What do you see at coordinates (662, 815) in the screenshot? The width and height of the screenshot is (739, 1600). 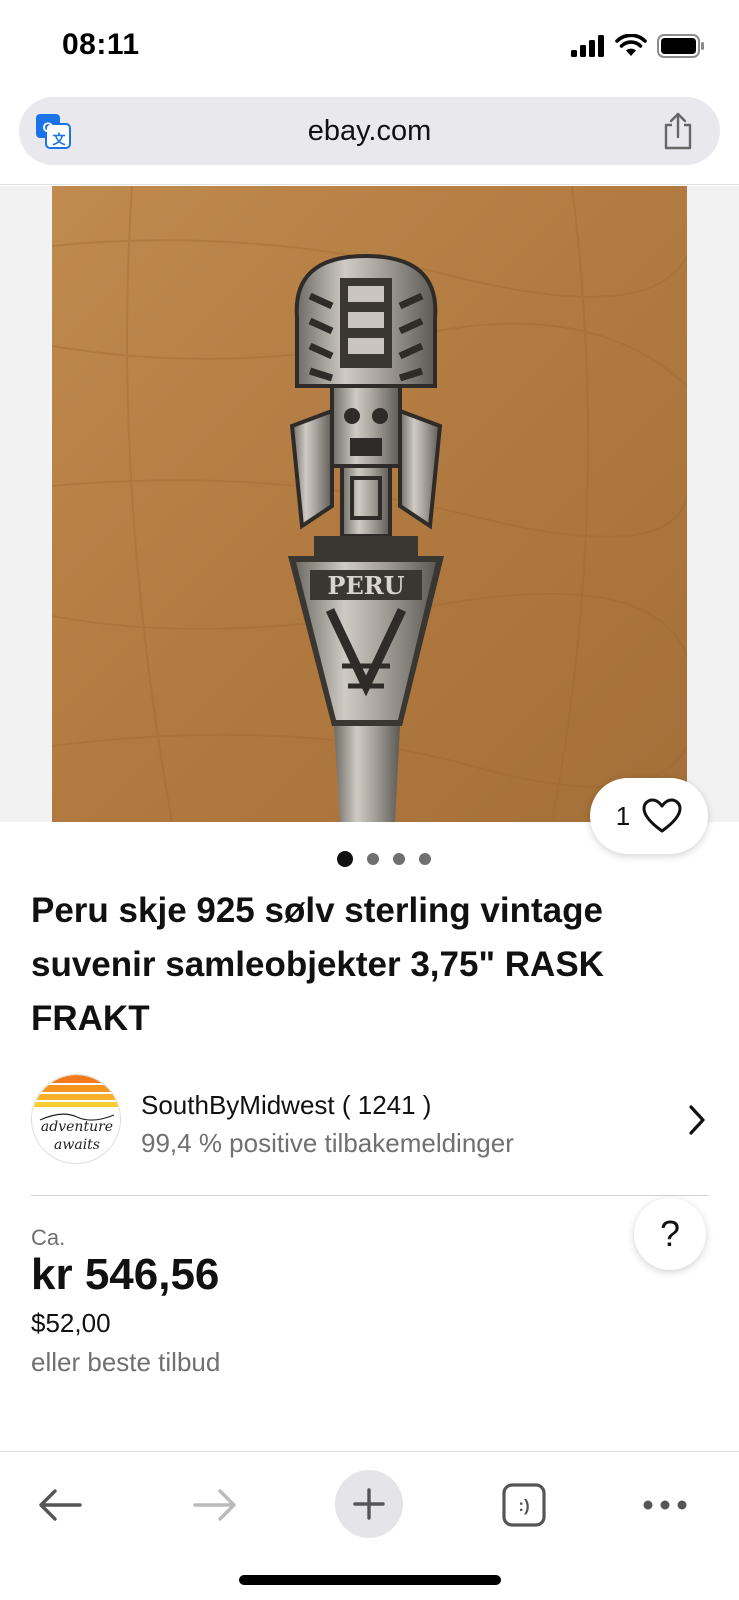 I see `heart-icon` at bounding box center [662, 815].